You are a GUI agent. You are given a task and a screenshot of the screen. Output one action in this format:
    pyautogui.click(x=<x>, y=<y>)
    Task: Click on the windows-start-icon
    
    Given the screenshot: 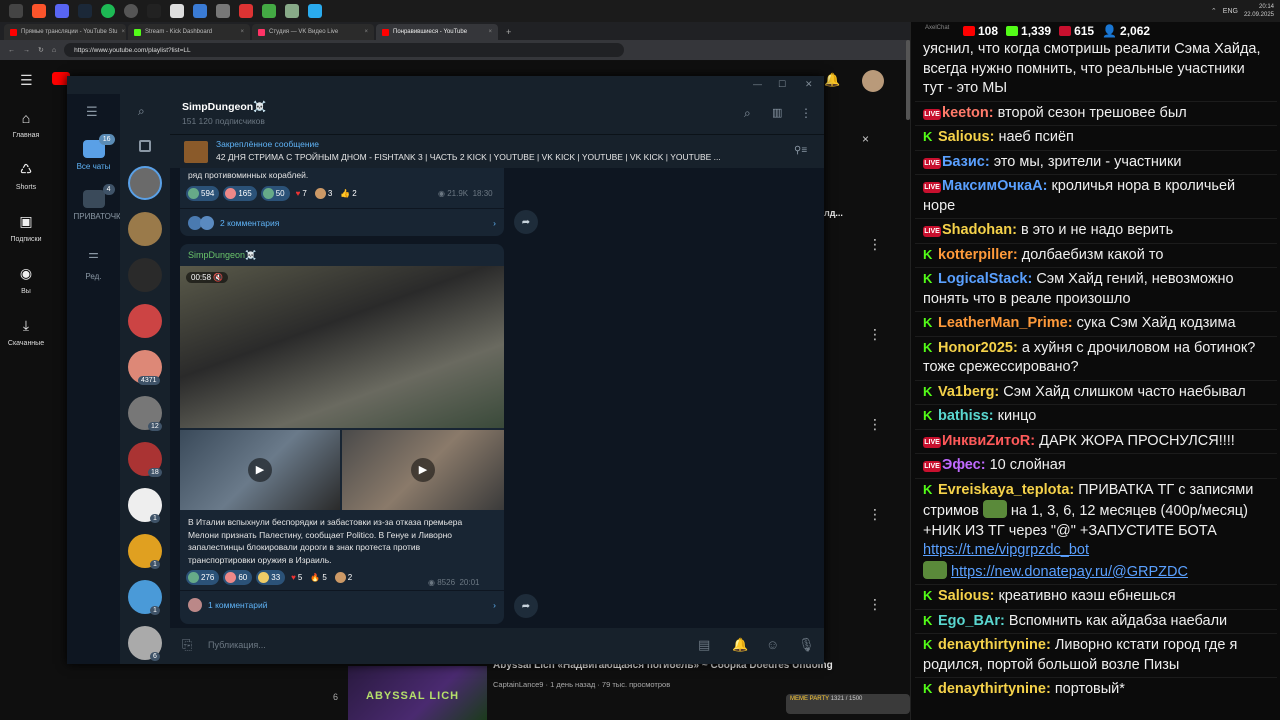 What is the action you would take?
    pyautogui.click(x=16, y=11)
    